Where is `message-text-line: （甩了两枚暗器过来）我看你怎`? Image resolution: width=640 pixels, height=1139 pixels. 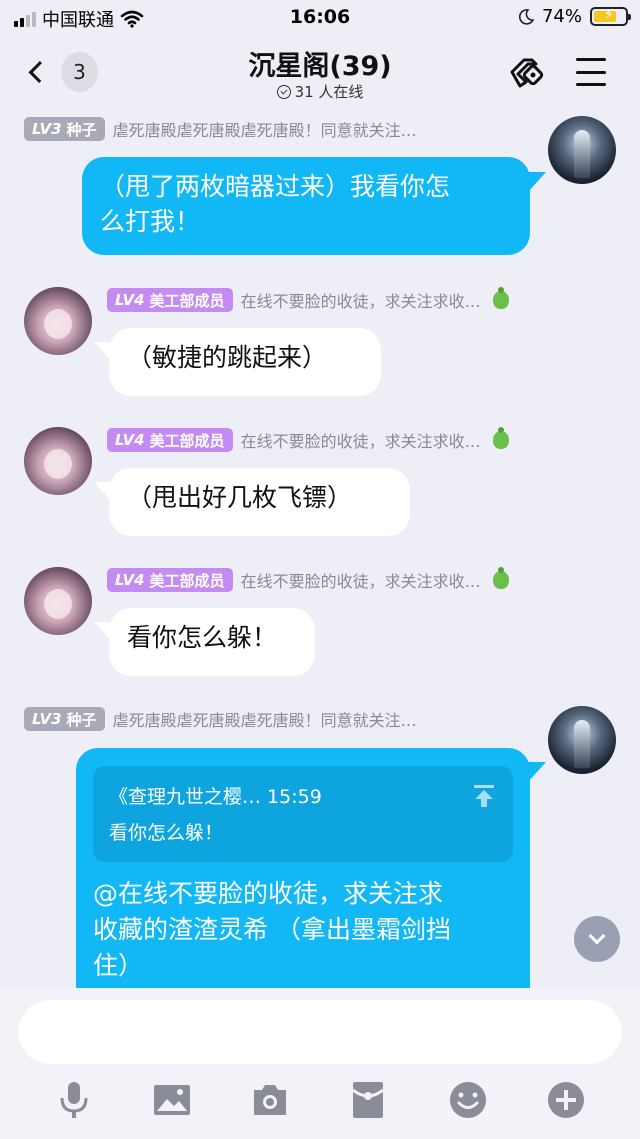
message-text-line: （甩了两枚暗器过来）我看你怎 is located at coordinates (275, 186).